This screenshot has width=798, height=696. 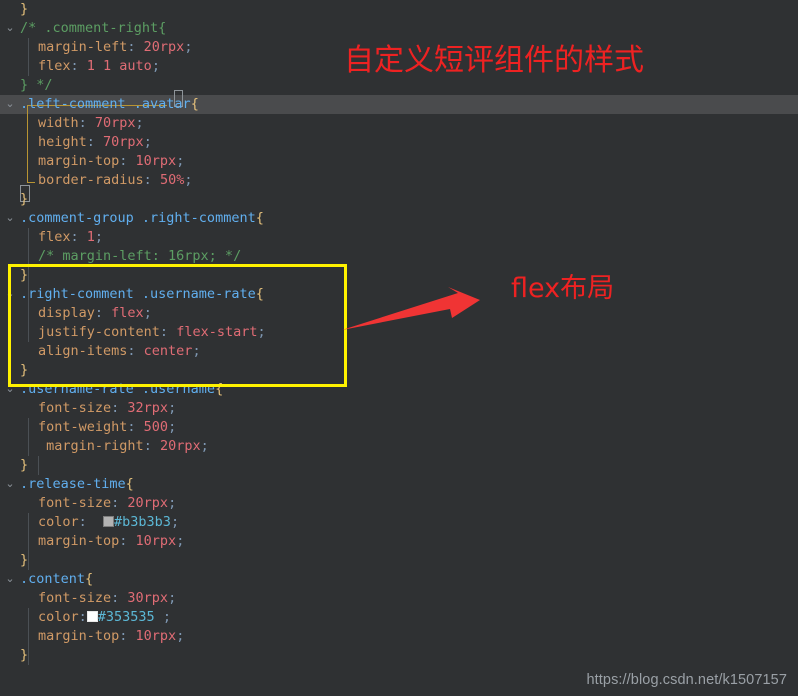 What do you see at coordinates (399, 218) in the screenshot?
I see `code-line: ⌄ .comment-group .right-comment{` at bounding box center [399, 218].